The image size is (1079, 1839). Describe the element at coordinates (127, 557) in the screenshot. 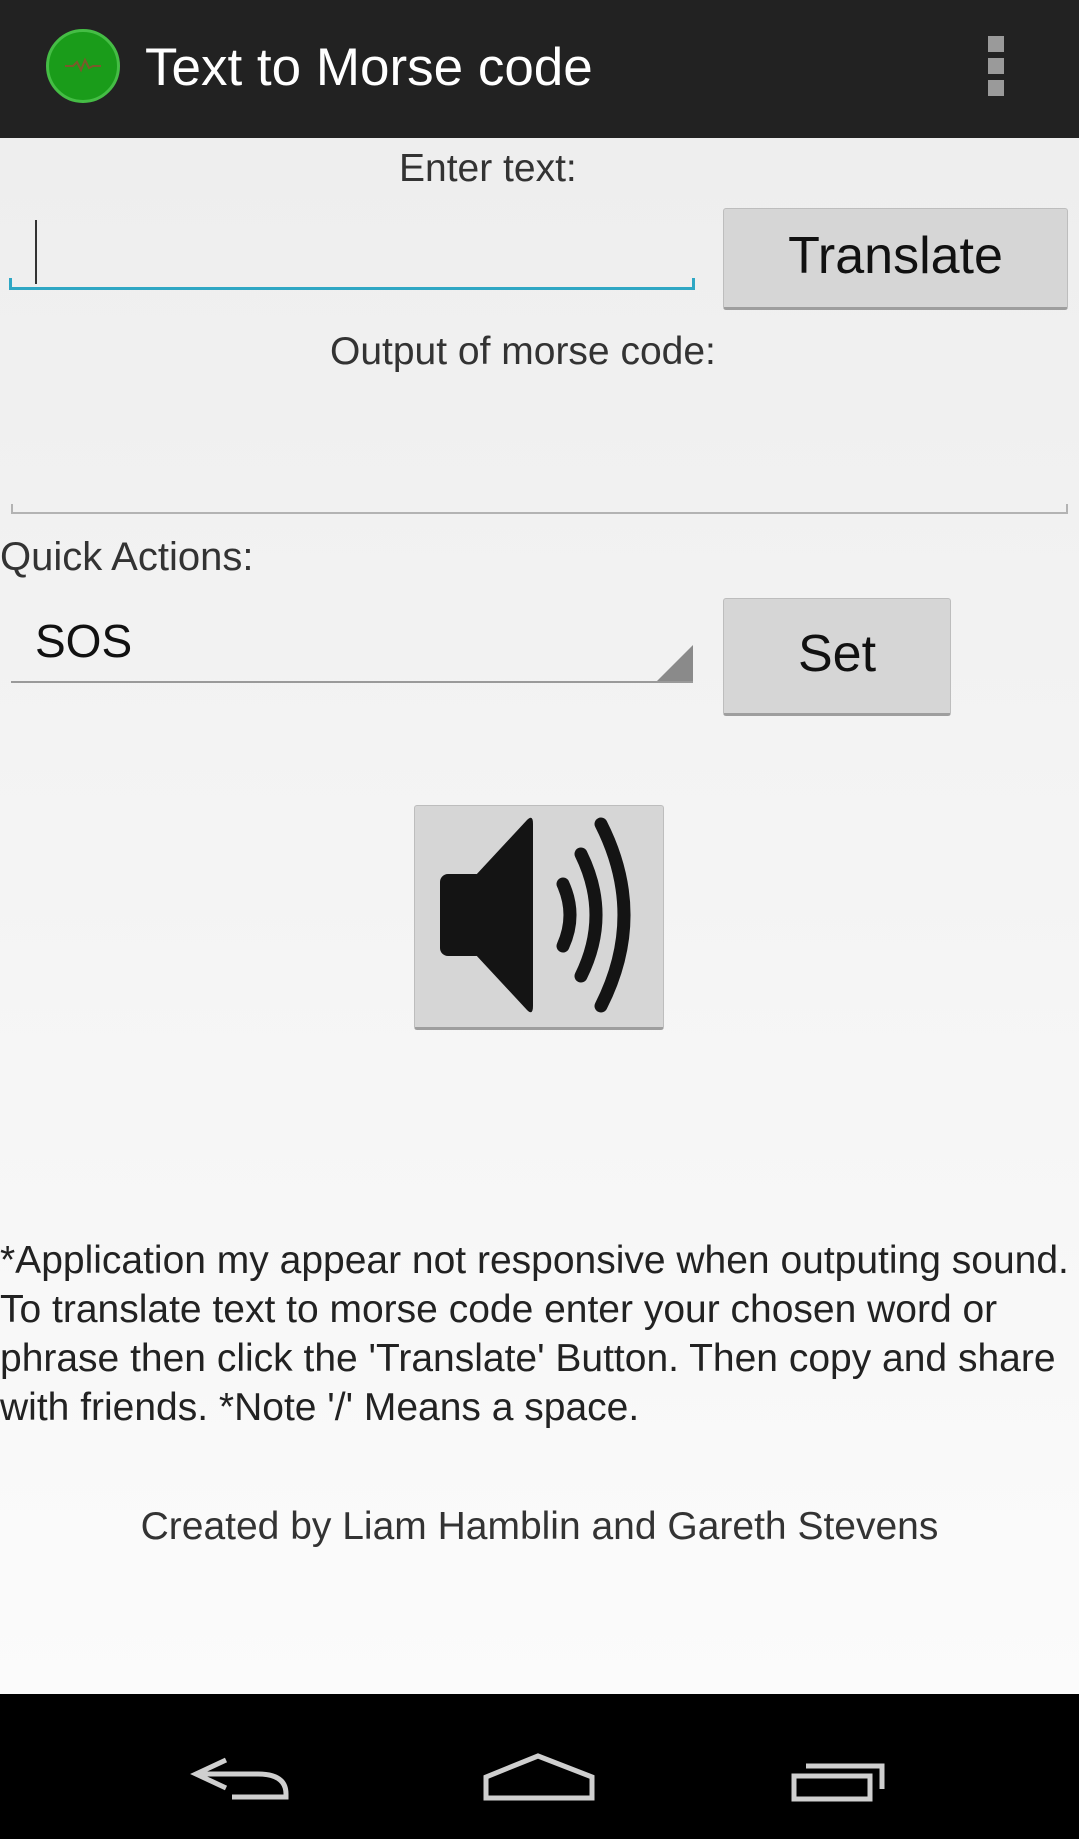

I see `quick-actions-label: Quick Actions:` at that location.